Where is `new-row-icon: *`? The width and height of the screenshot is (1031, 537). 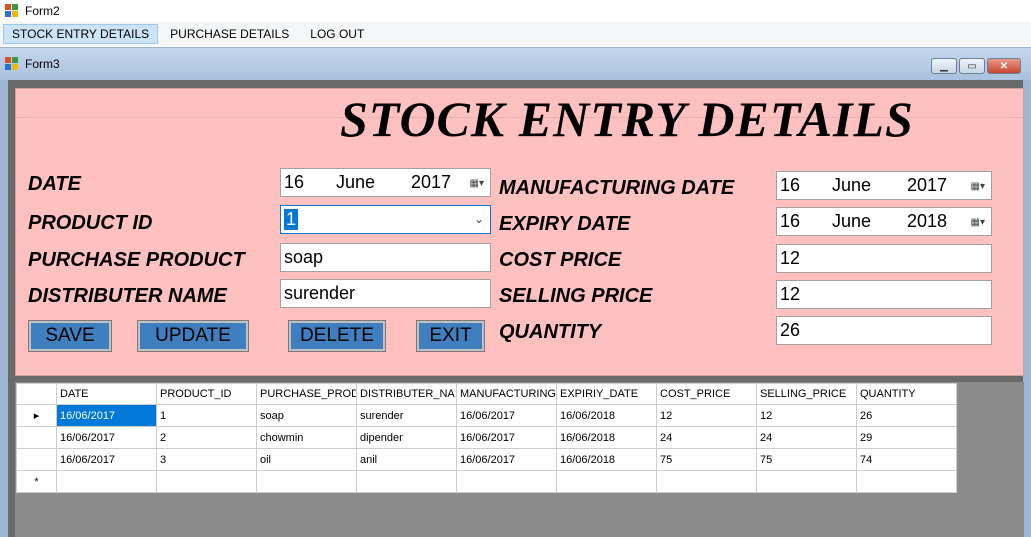 new-row-icon: * is located at coordinates (36, 481).